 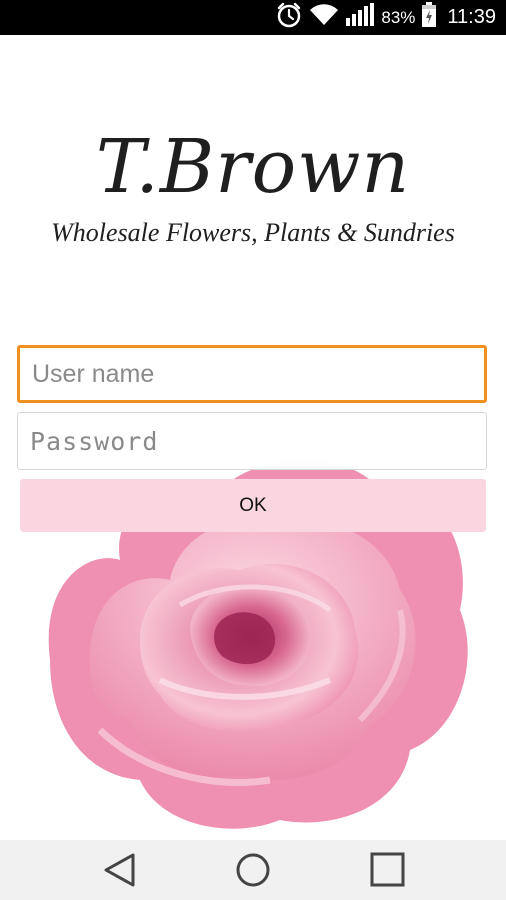 What do you see at coordinates (253, 17) in the screenshot?
I see `status-bar: 83% 11:39` at bounding box center [253, 17].